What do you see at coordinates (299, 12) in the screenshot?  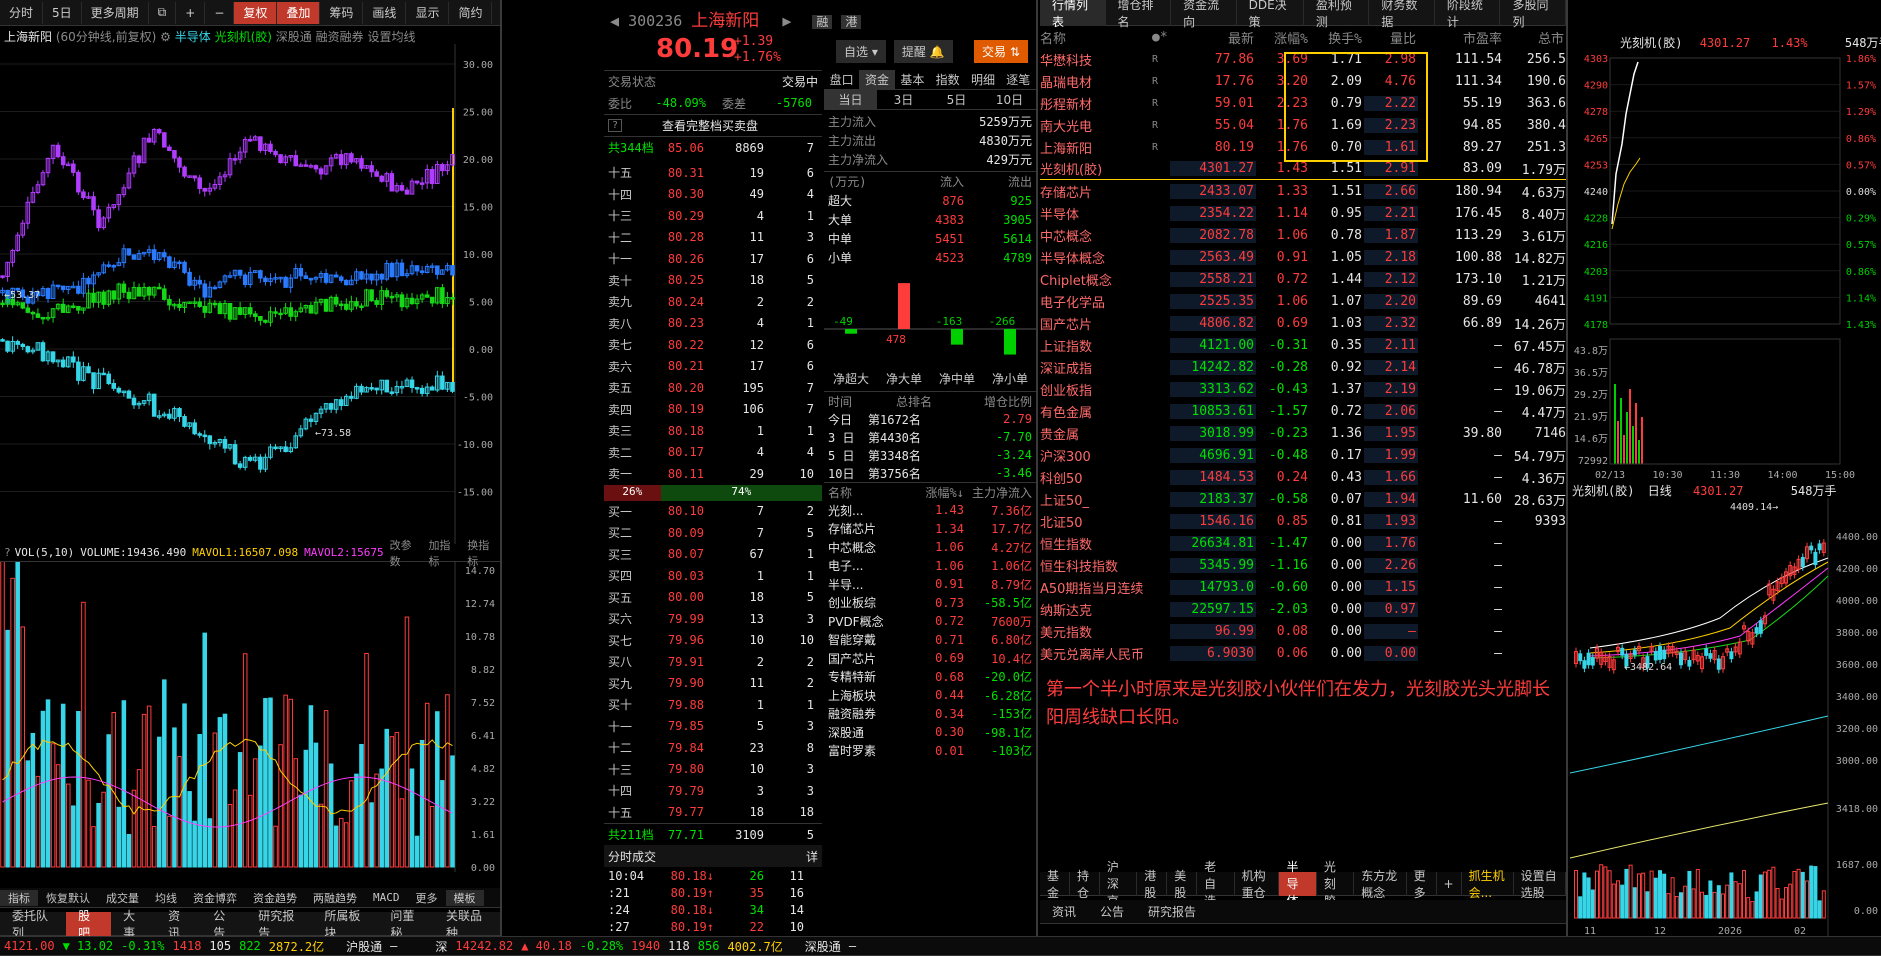 I see `overlay-button: 叠加` at bounding box center [299, 12].